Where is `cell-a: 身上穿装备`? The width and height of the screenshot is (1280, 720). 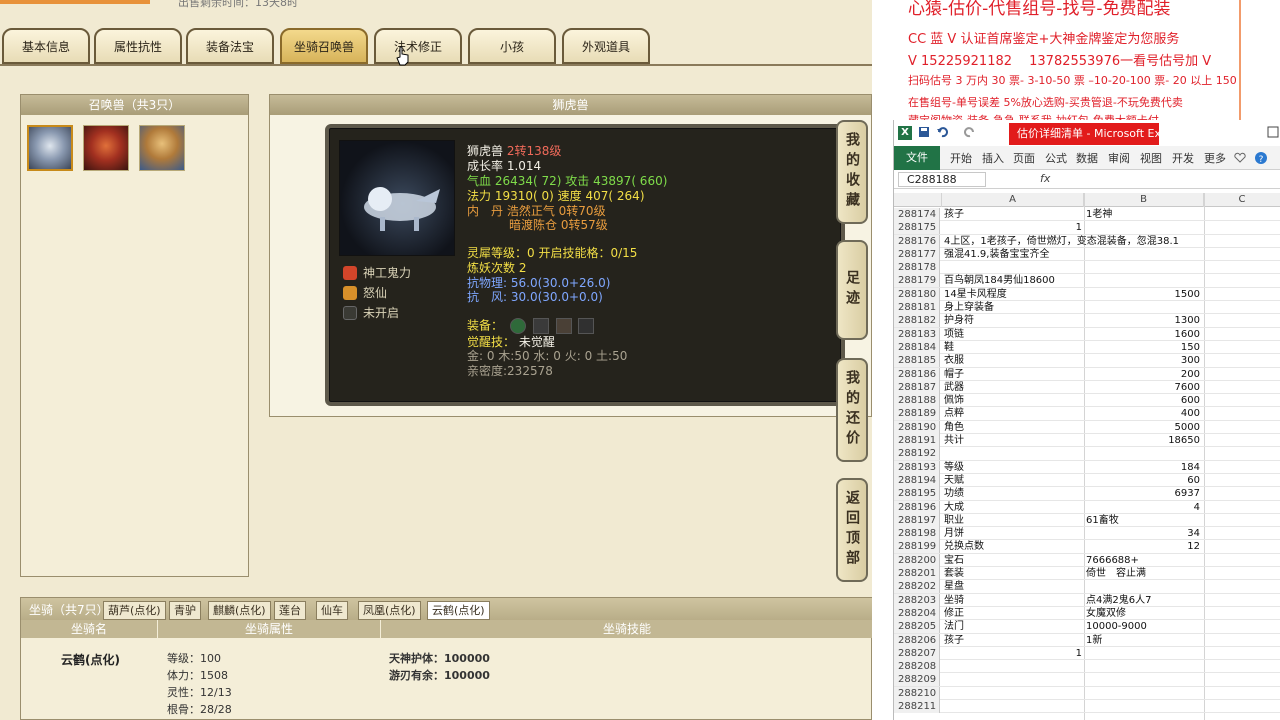 cell-a: 身上穿装备 is located at coordinates (1013, 307).